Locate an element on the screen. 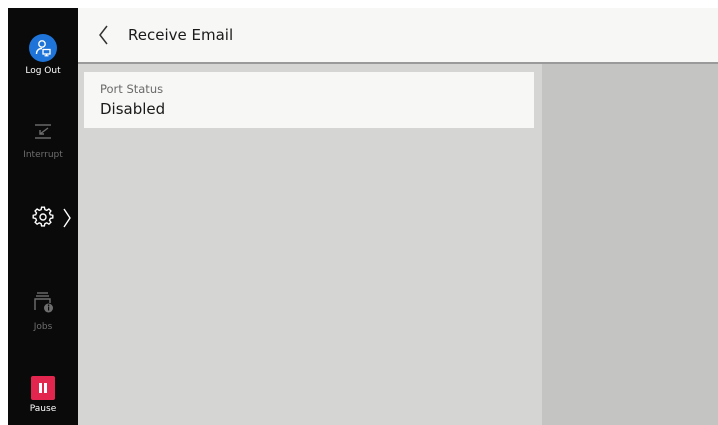 This screenshot has width=718, height=425. gear-icon is located at coordinates (43, 219).